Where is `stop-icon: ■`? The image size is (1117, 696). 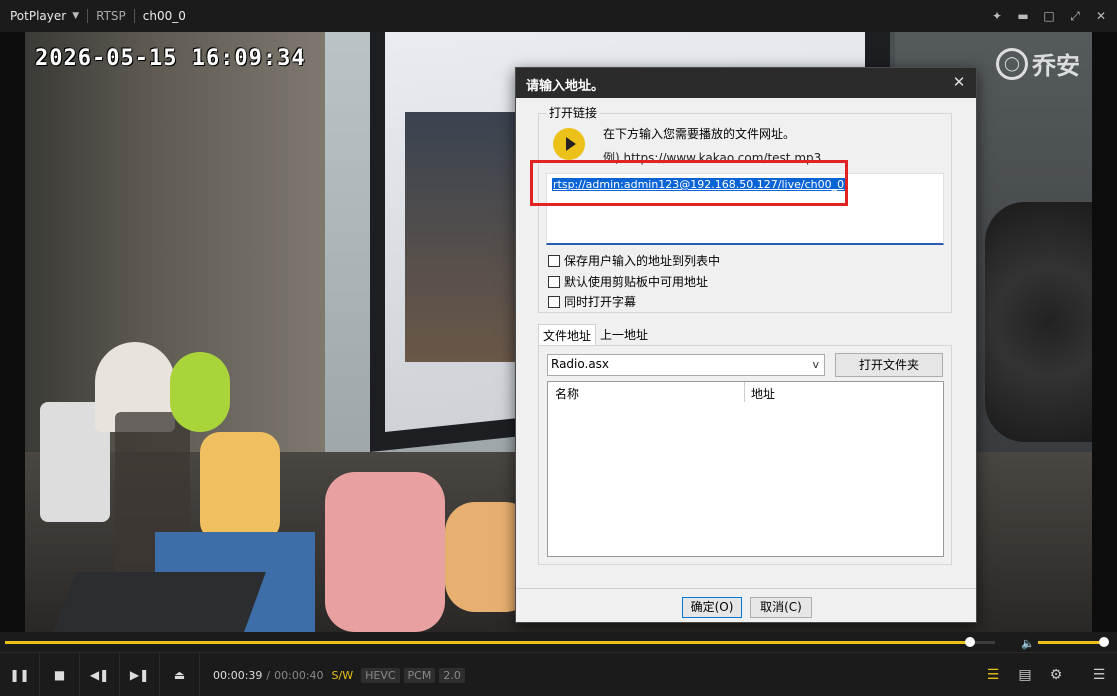 stop-icon: ■ is located at coordinates (59, 675).